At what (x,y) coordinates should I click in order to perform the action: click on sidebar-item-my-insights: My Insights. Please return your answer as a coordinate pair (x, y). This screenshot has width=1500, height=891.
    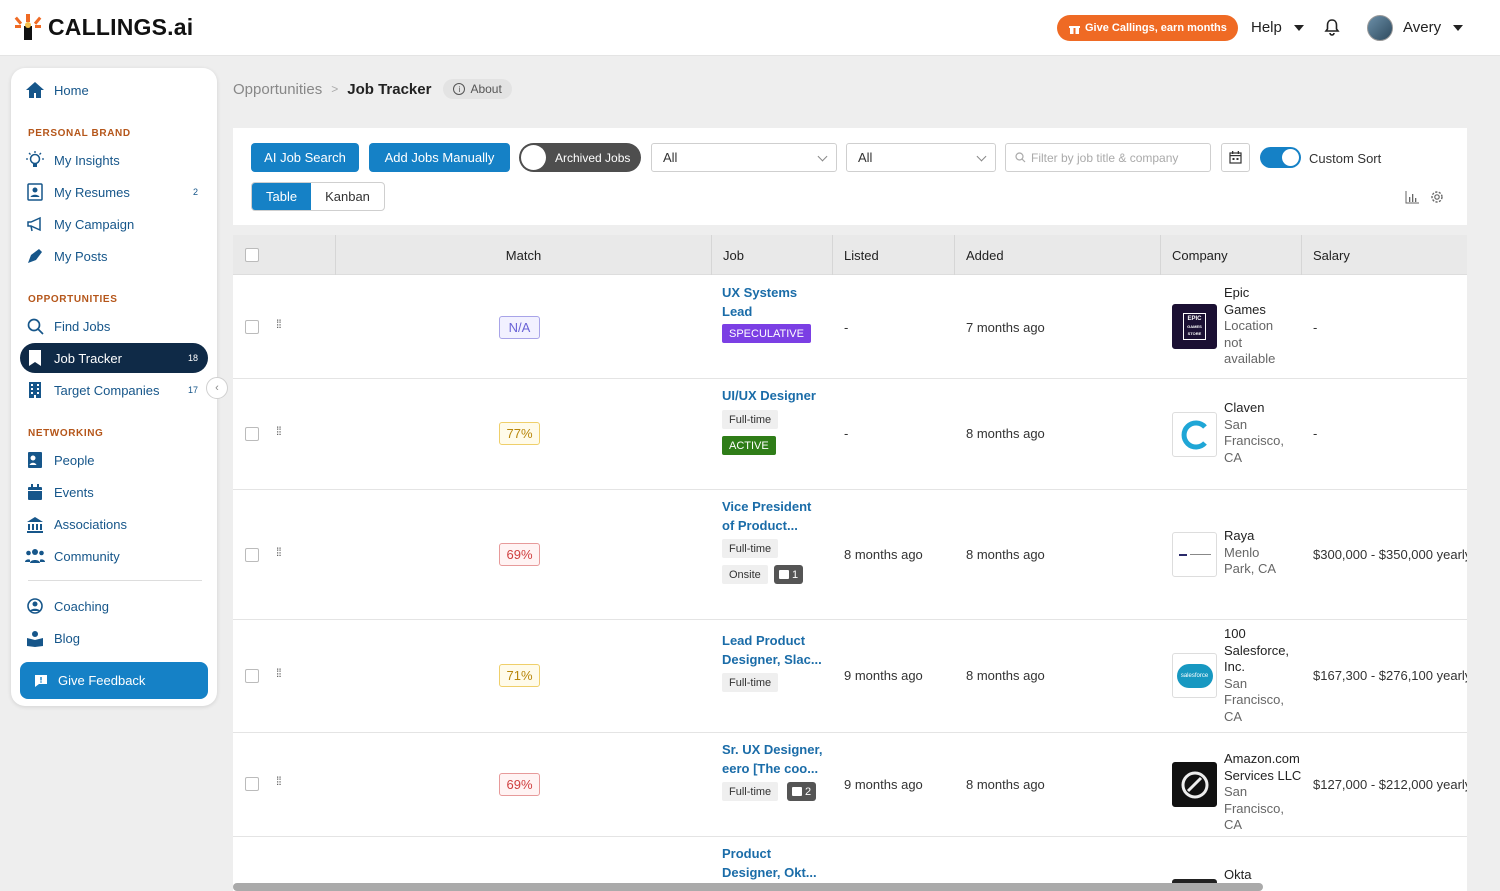
    Looking at the image, I should click on (114, 160).